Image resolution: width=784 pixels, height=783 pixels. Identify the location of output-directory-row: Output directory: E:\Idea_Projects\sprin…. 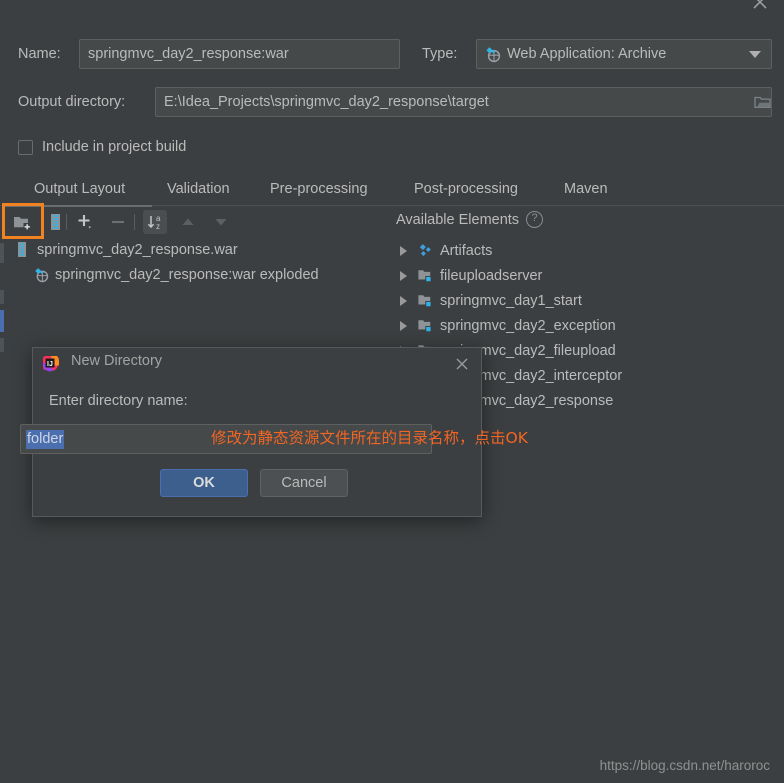
(392, 102).